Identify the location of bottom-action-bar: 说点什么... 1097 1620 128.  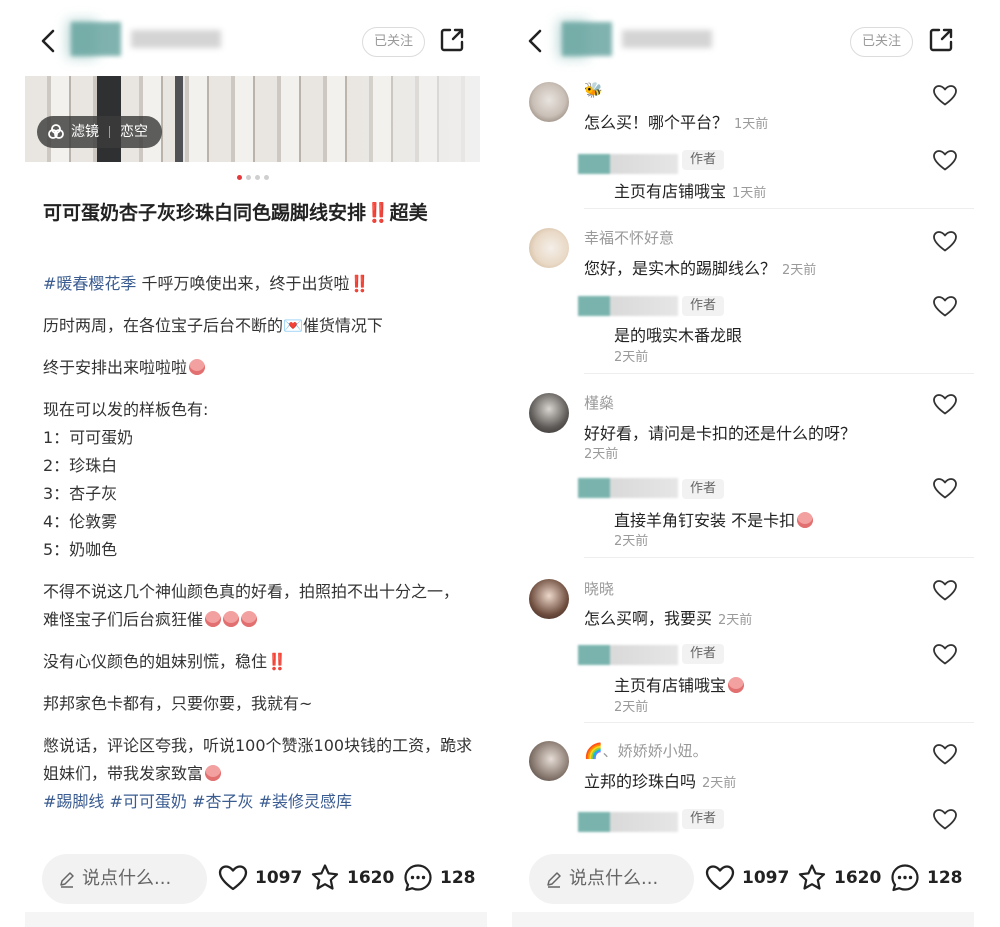
(256, 880).